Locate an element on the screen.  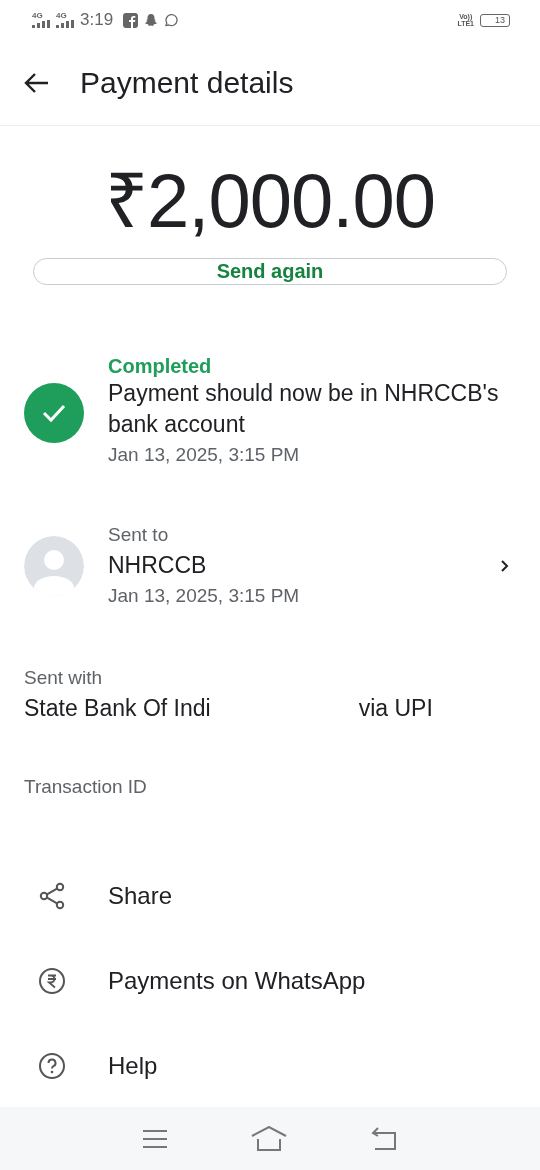
recipient-name: NHRCCB is located at coordinates (158, 565).